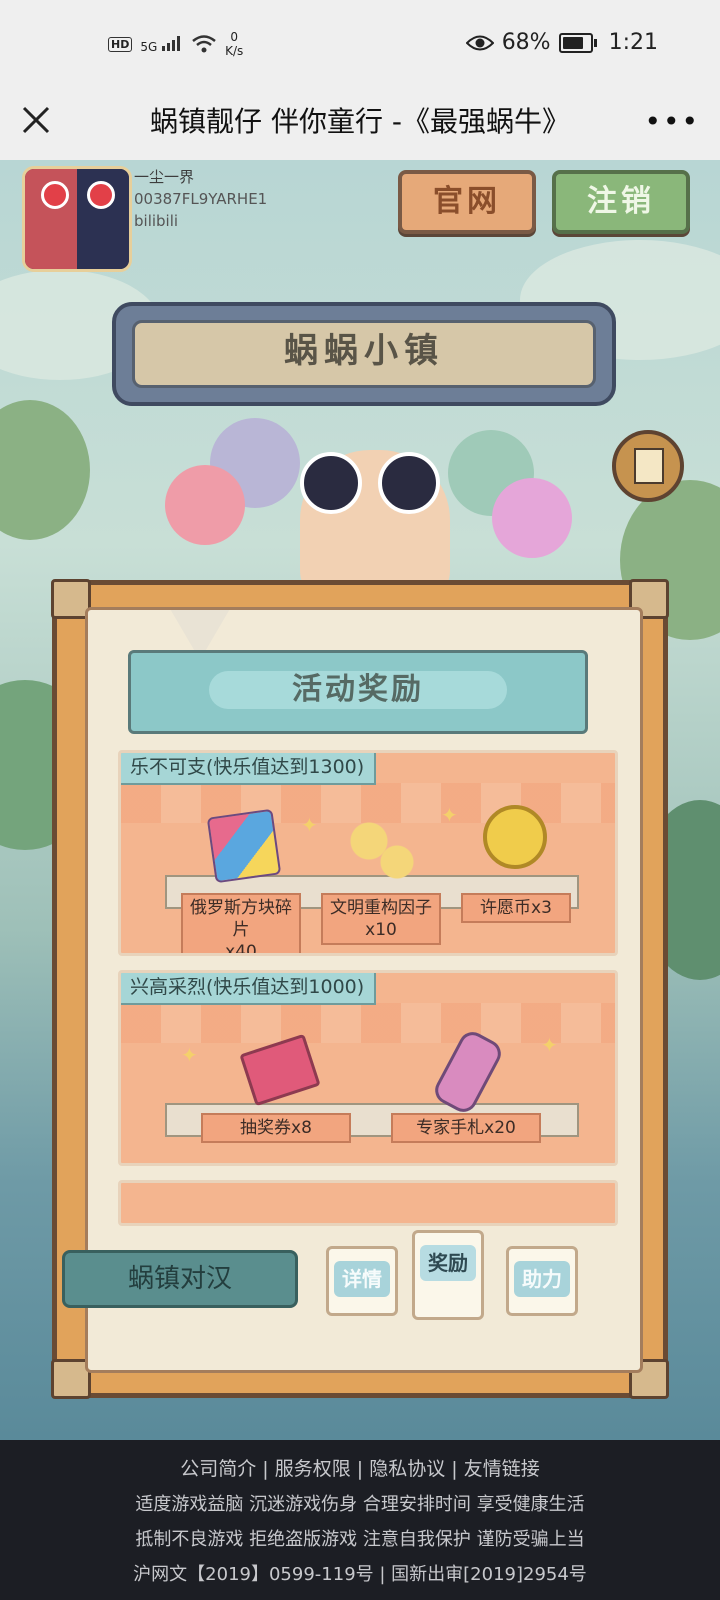 The image size is (720, 1600). Describe the element at coordinates (249, 989) in the screenshot. I see `section-title: 兴高采烈(快乐值达到1000)` at that location.